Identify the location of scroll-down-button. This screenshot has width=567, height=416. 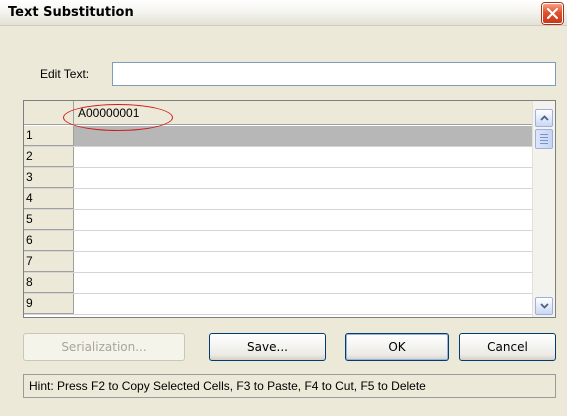
(544, 306).